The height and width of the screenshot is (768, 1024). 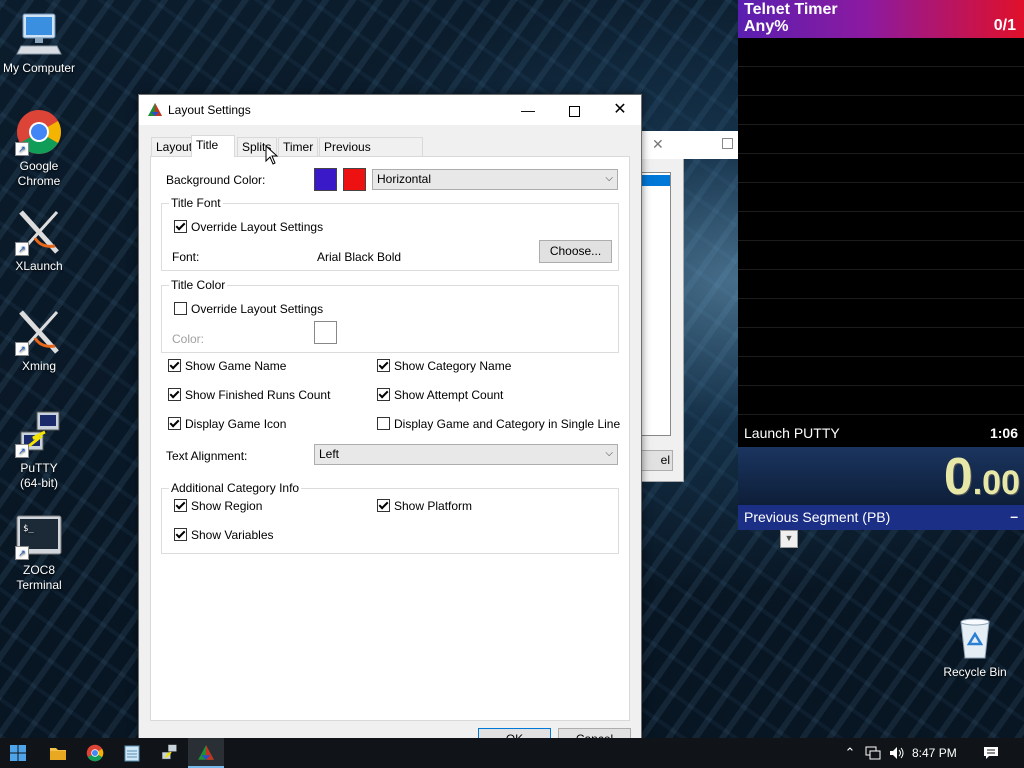 I want to click on single-line-label: Display Game and Category in Single Line, so click(x=507, y=424).